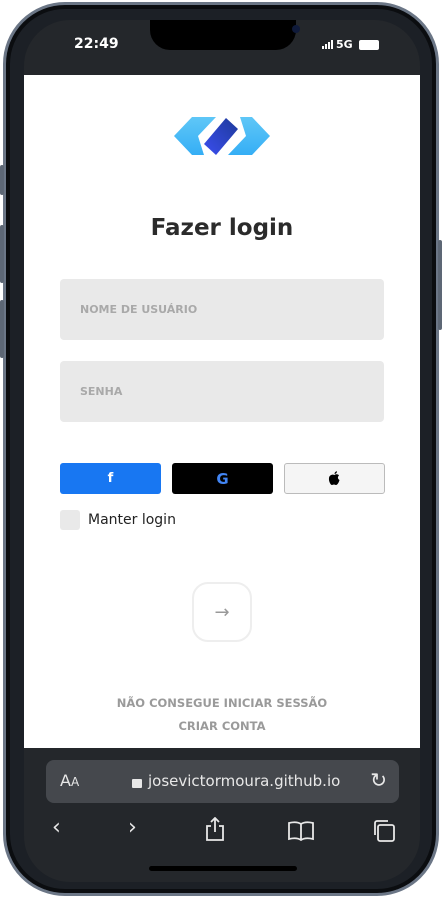 Image resolution: width=442 pixels, height=898 pixels. Describe the element at coordinates (223, 868) in the screenshot. I see `home-indicator` at that location.